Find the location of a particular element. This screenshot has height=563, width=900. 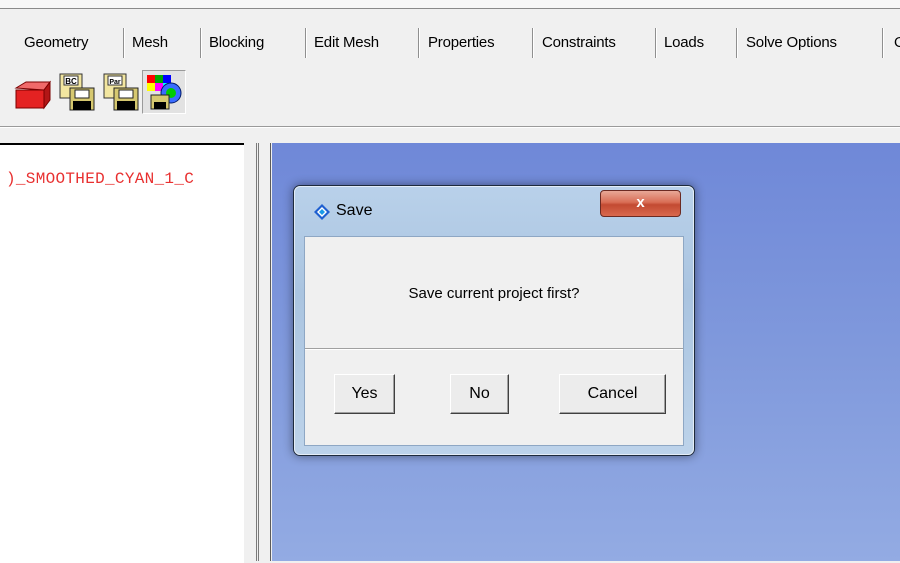

model-part-label: )_SMOOTHED_CYAN_1_C is located at coordinates (100, 179).